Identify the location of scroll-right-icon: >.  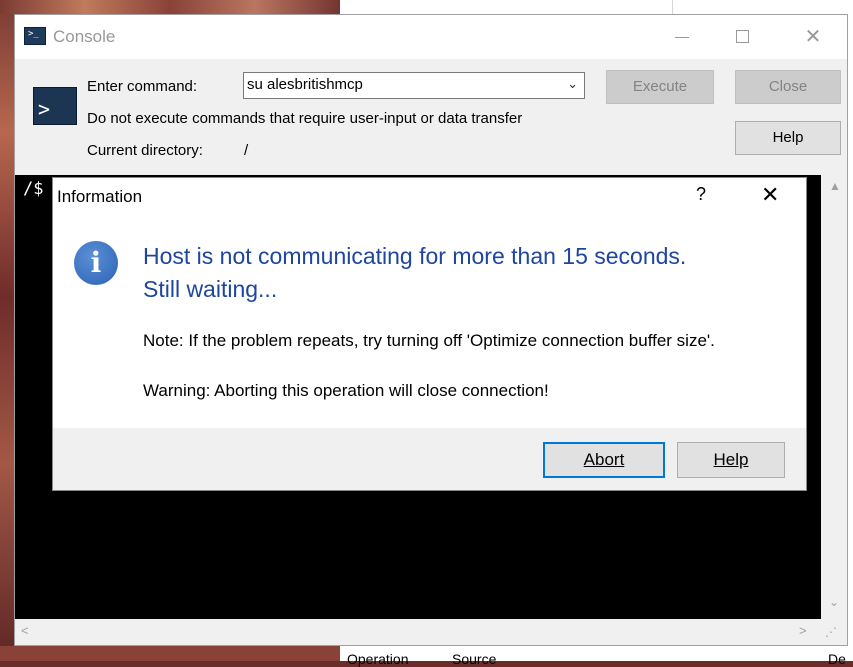
(803, 630).